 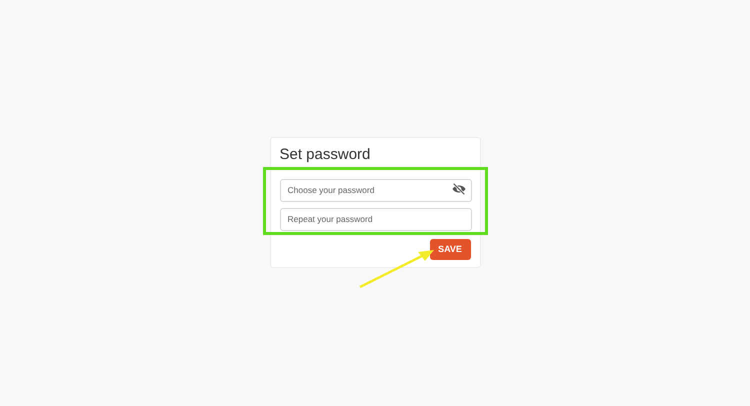 What do you see at coordinates (326, 155) in the screenshot?
I see `card-title: Set password` at bounding box center [326, 155].